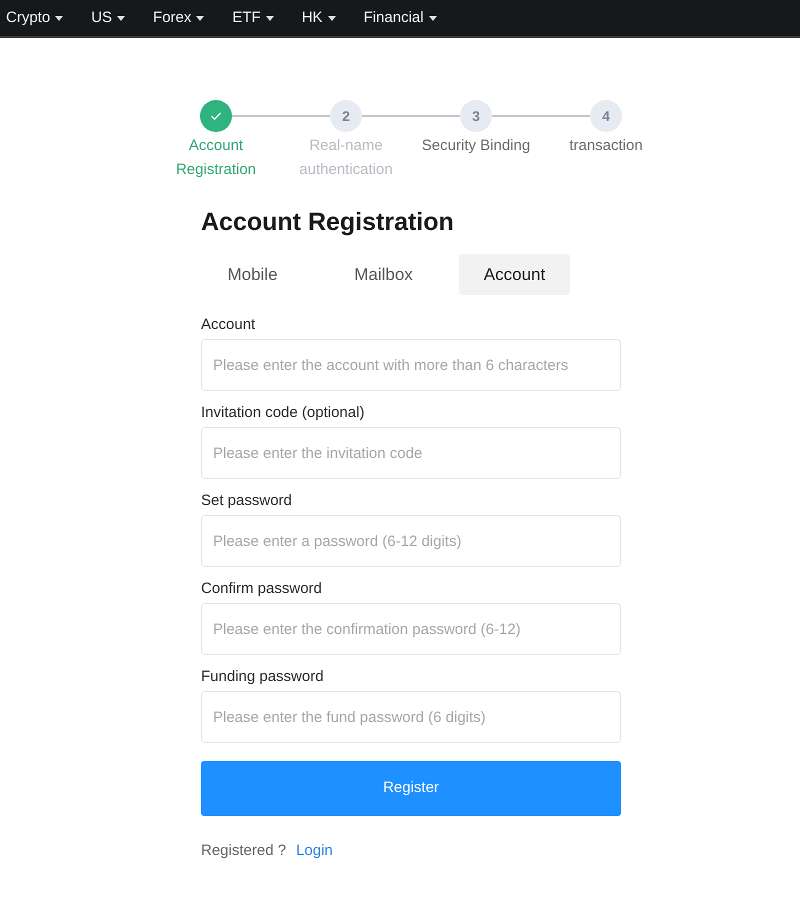 This screenshot has width=800, height=917. What do you see at coordinates (319, 18) in the screenshot?
I see `nav-menu-item: HK` at bounding box center [319, 18].